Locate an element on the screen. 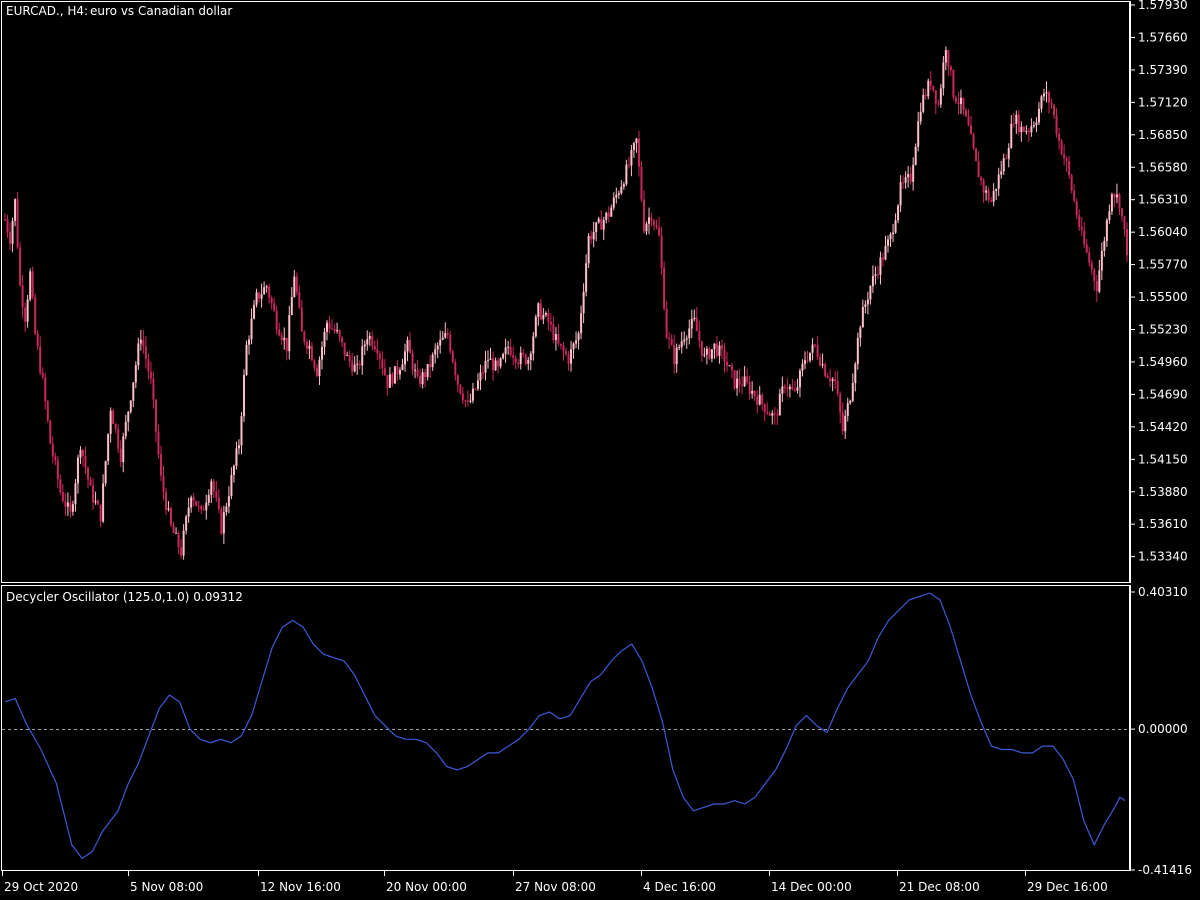 Image resolution: width=1200 pixels, height=900 pixels. time-tick-label: 12 Nov 16:00 is located at coordinates (300, 887).